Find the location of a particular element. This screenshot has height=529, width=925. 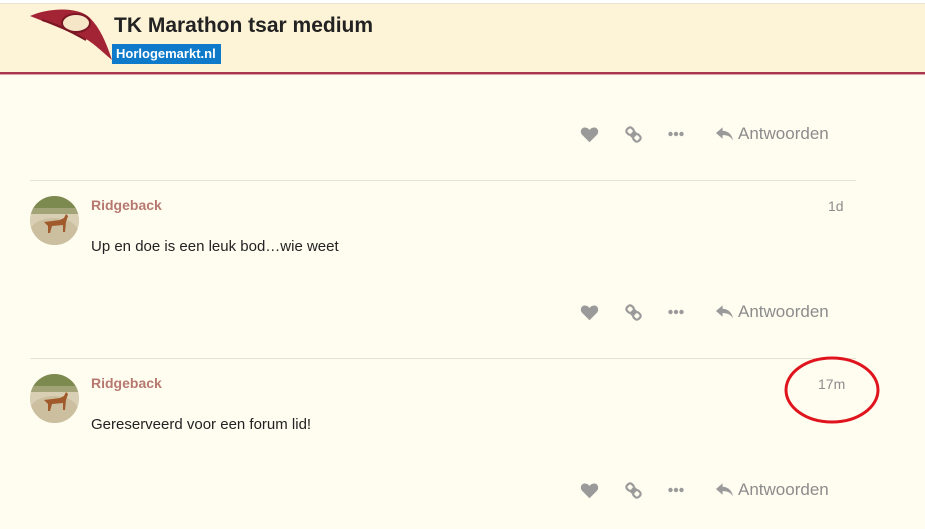

post-body: Gereserveerd voor een forum lid! is located at coordinates (201, 424).